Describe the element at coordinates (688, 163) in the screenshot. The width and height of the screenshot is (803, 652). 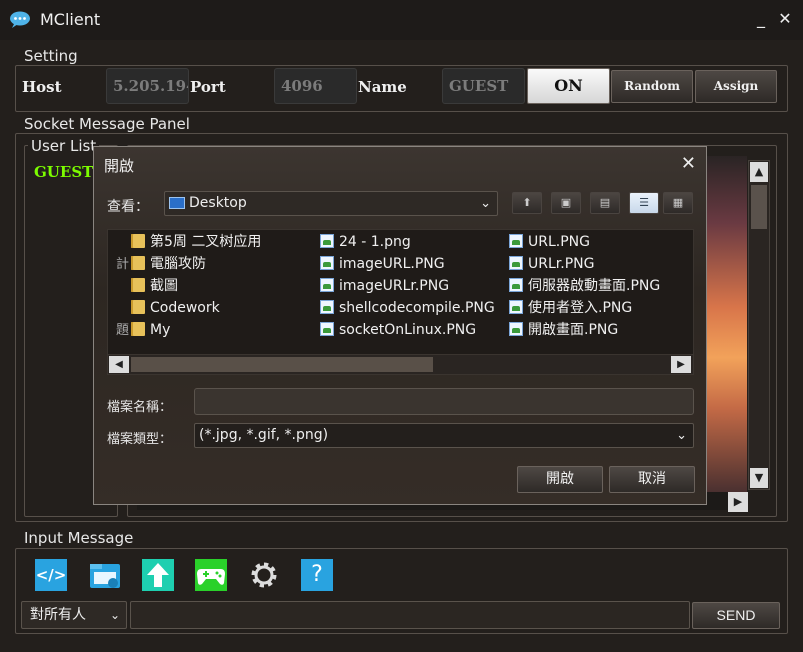
I see `dialog-close-icon: ✕` at that location.